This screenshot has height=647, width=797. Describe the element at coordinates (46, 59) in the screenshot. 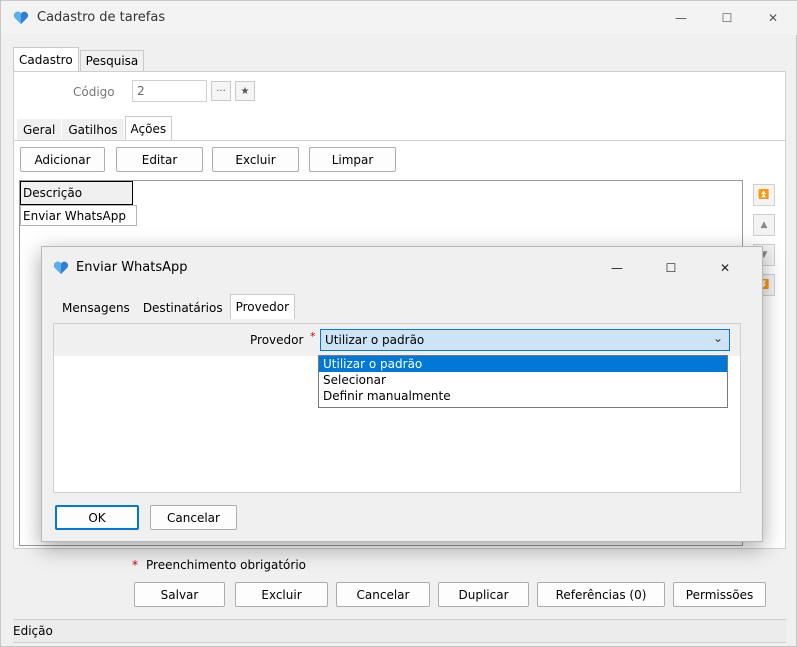

I see `tab-cadastro: Cadastro` at that location.